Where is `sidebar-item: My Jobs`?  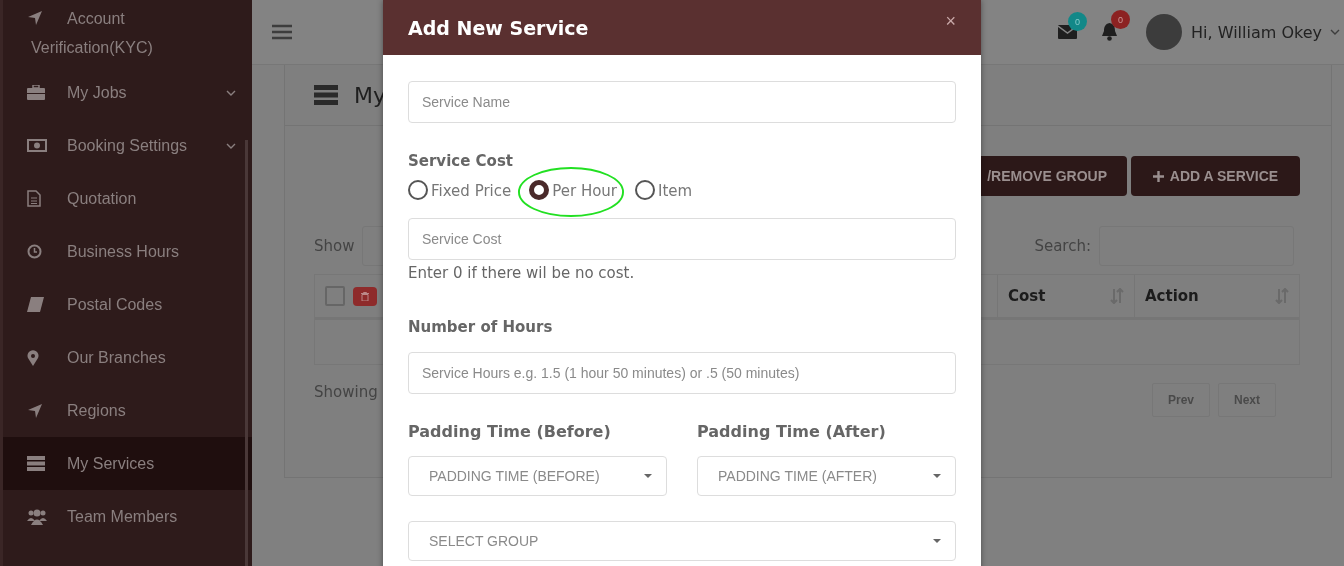
sidebar-item: My Jobs is located at coordinates (127, 92).